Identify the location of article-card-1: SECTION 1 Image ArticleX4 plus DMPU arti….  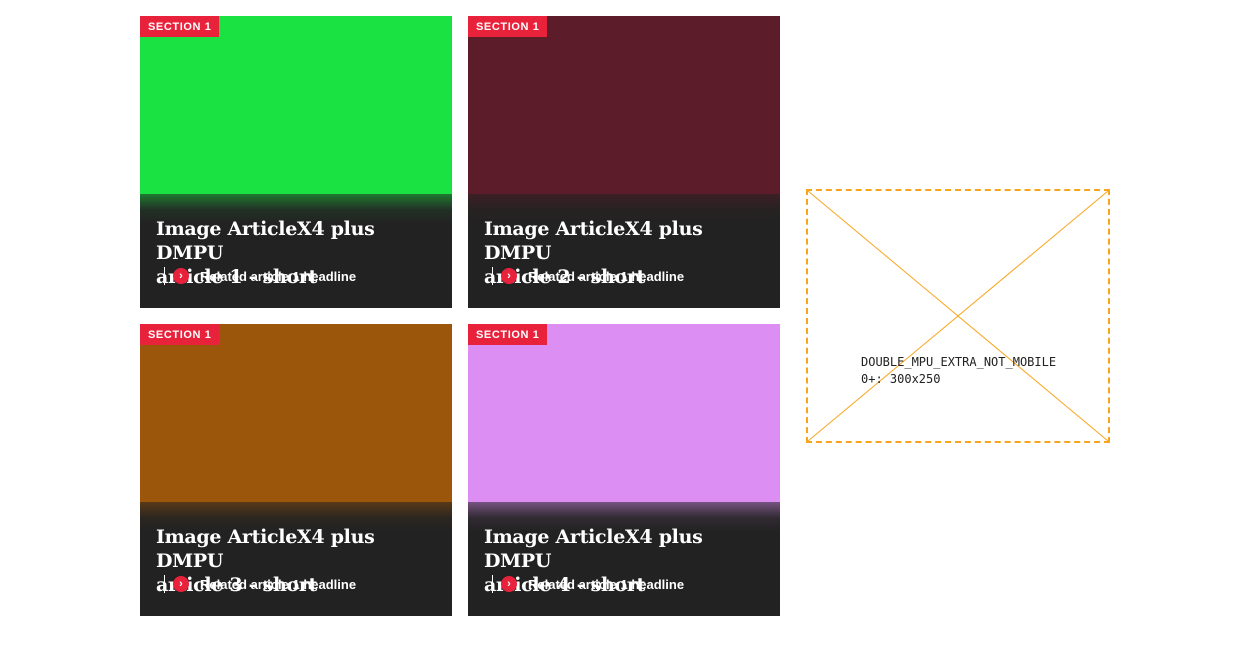
(296, 162).